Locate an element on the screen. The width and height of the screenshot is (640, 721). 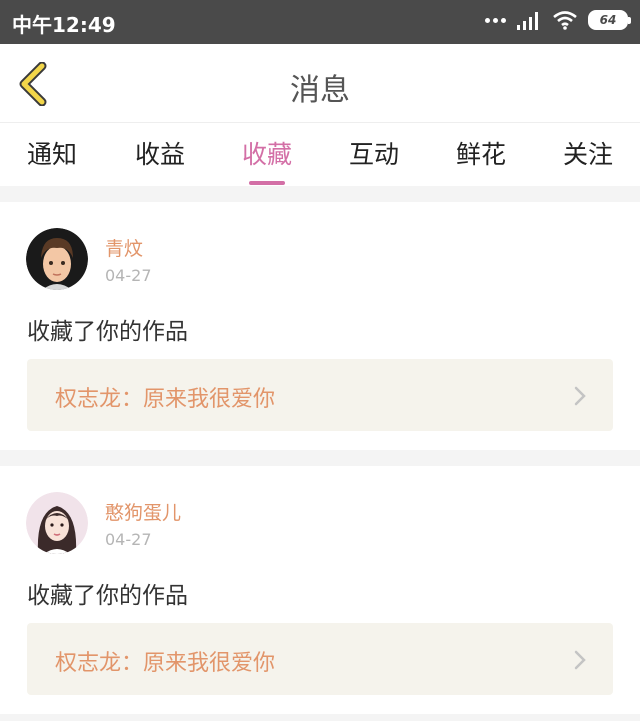
tab-notice: 通知 is located at coordinates (52, 153).